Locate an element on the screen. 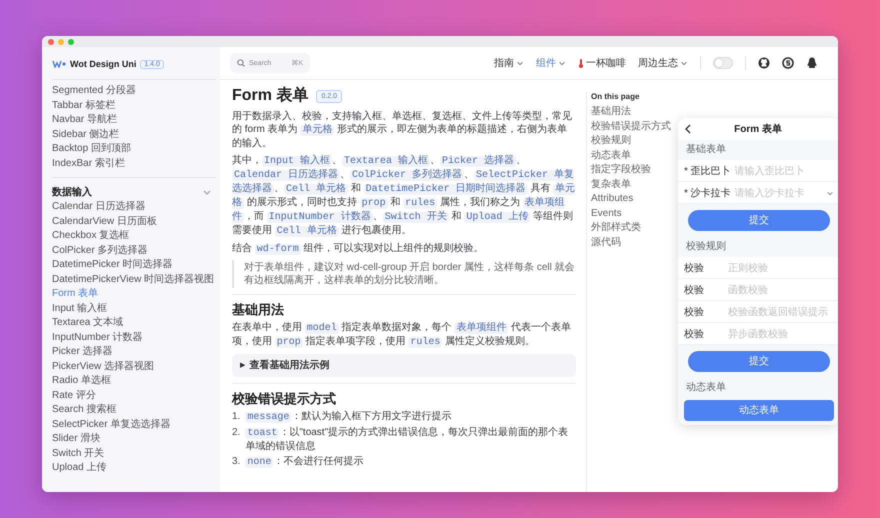  field-label: * 歪比巴卜 is located at coordinates (707, 171).